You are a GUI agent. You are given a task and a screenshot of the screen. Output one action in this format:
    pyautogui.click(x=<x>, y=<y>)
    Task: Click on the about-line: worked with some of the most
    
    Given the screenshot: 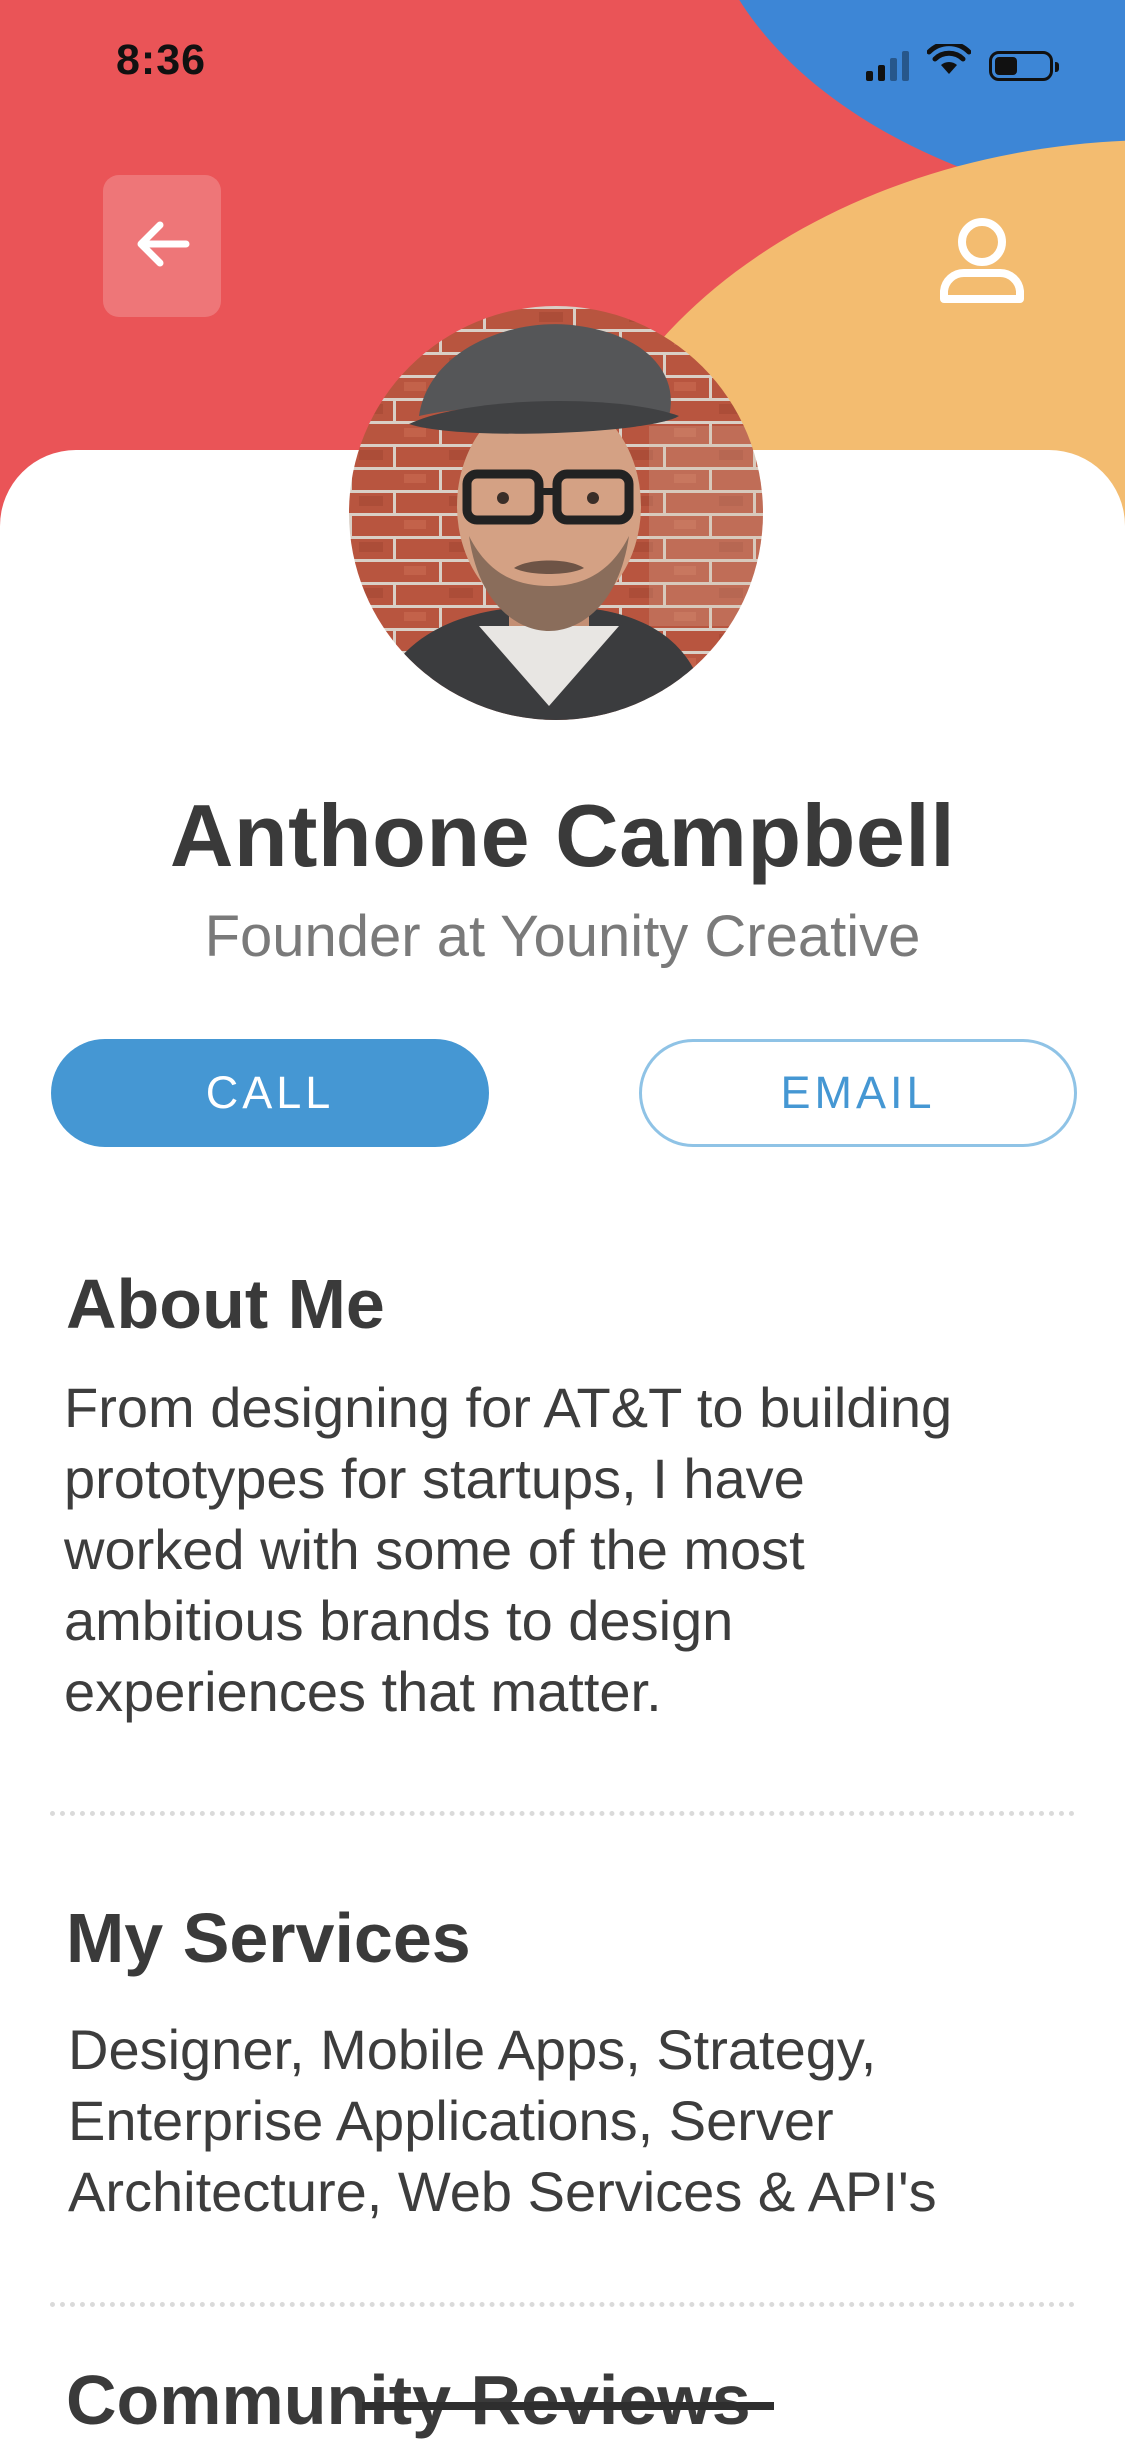 What is the action you would take?
    pyautogui.click(x=434, y=1549)
    